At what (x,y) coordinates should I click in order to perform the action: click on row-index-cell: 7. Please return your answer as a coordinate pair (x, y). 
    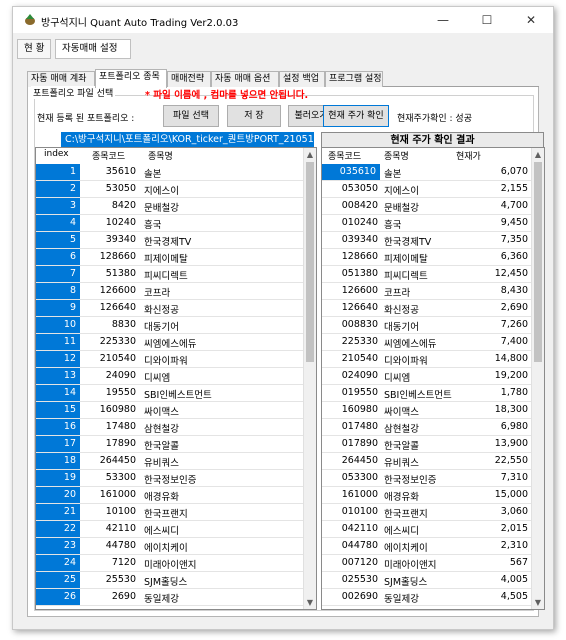
    Looking at the image, I should click on (58, 274).